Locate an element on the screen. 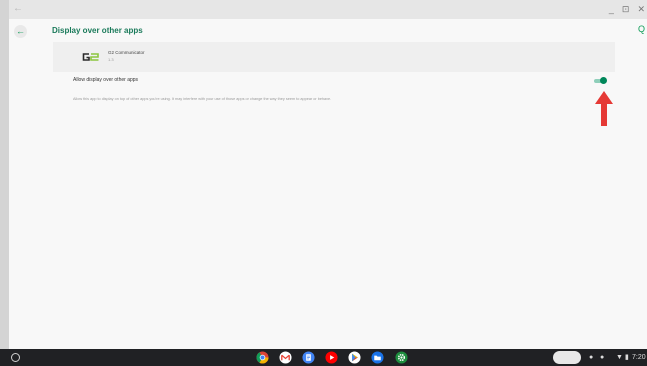 The image size is (647, 366). allow-display-setting-label: Allow display over other apps is located at coordinates (105, 80).